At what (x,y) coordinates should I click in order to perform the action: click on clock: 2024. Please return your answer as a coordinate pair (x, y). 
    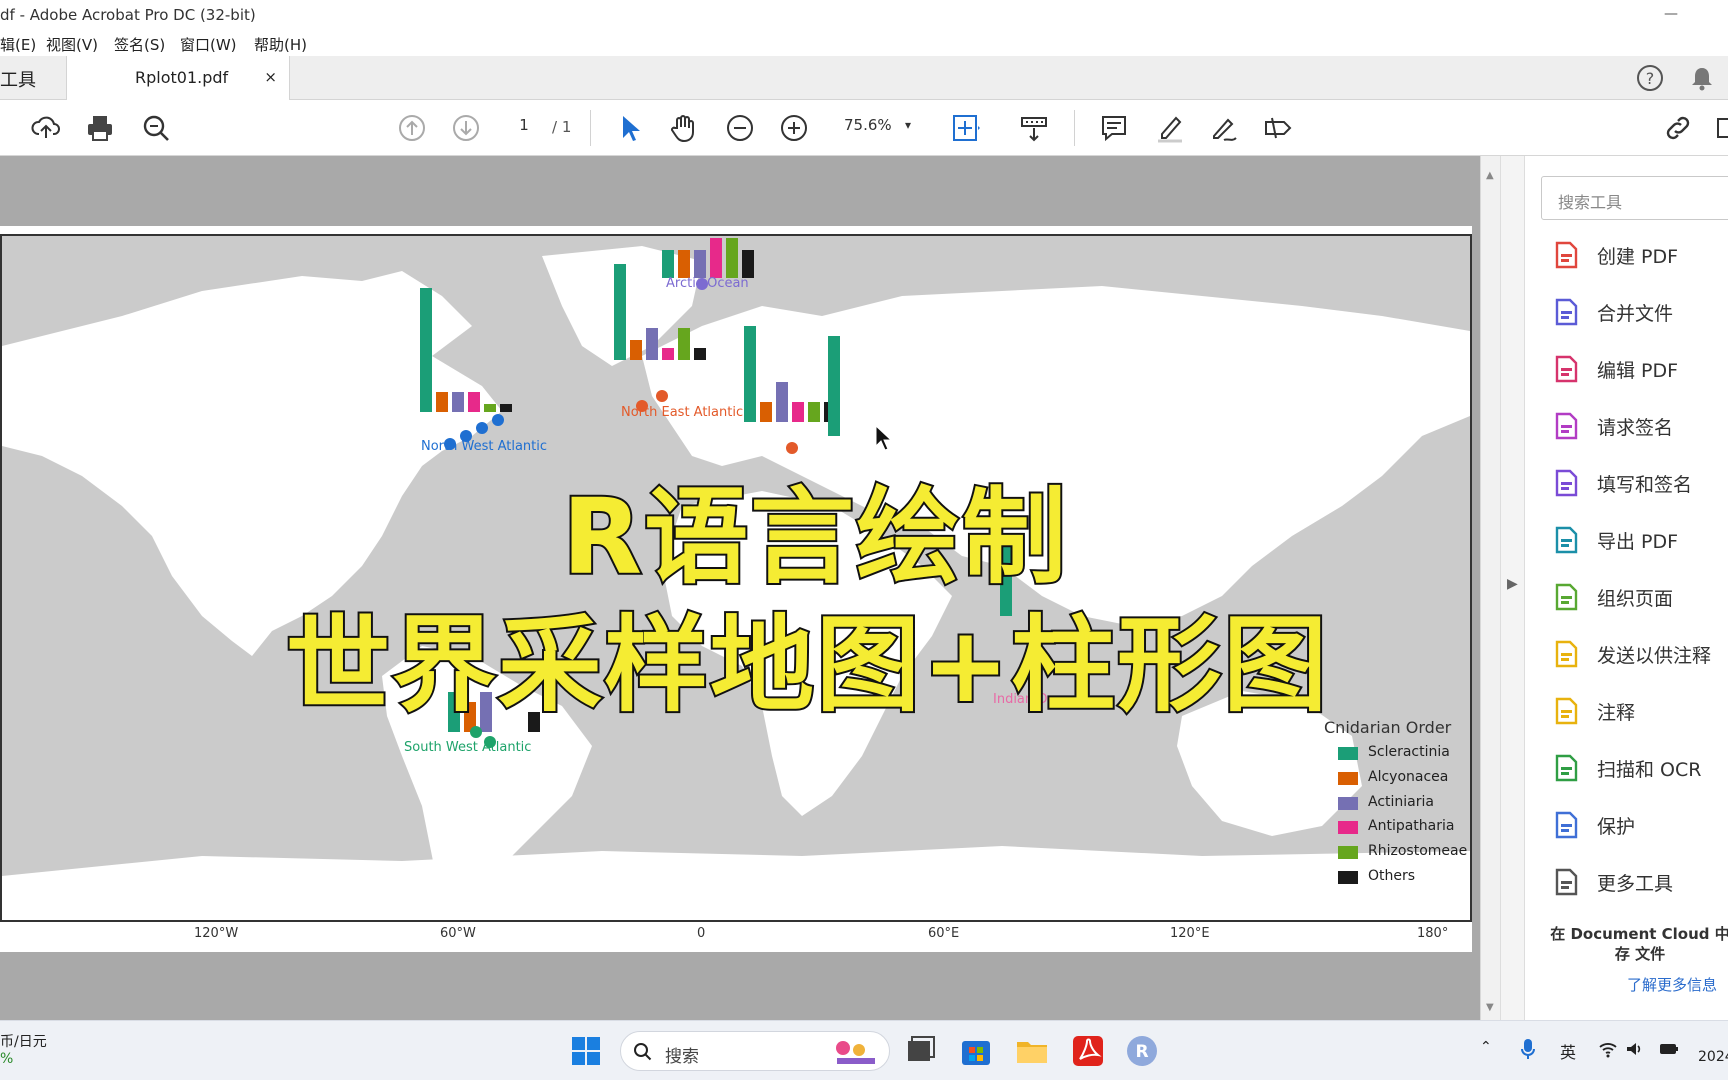
    Looking at the image, I should click on (1713, 1057).